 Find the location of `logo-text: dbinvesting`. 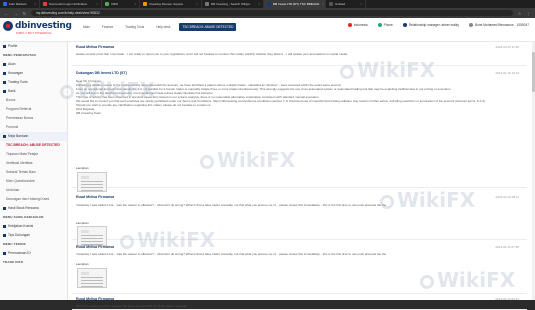

logo-text: dbinvesting is located at coordinates (43, 26).